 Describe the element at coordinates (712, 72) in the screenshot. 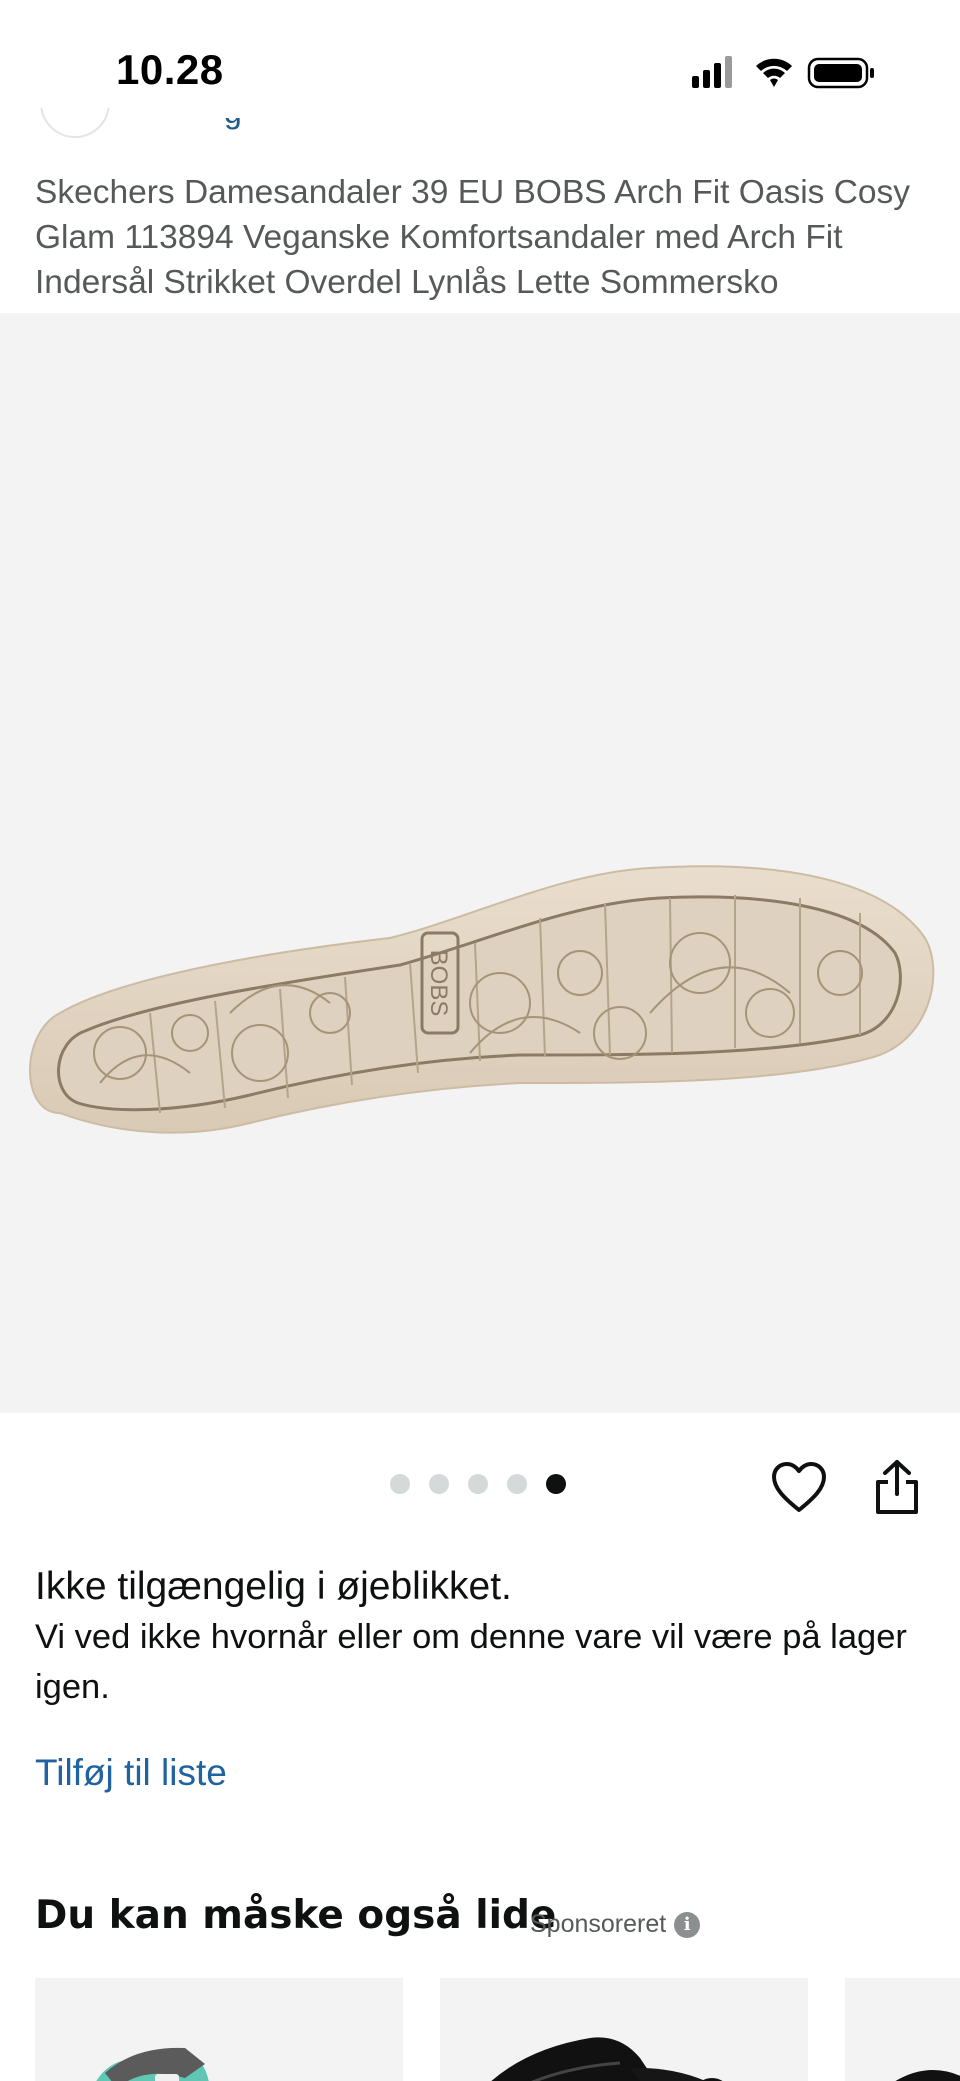

I see `signal-icon` at that location.